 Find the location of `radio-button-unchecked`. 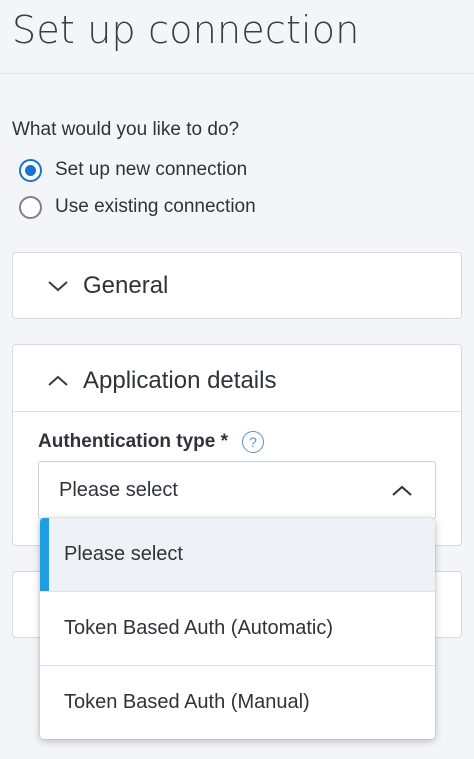

radio-button-unchecked is located at coordinates (30, 207).